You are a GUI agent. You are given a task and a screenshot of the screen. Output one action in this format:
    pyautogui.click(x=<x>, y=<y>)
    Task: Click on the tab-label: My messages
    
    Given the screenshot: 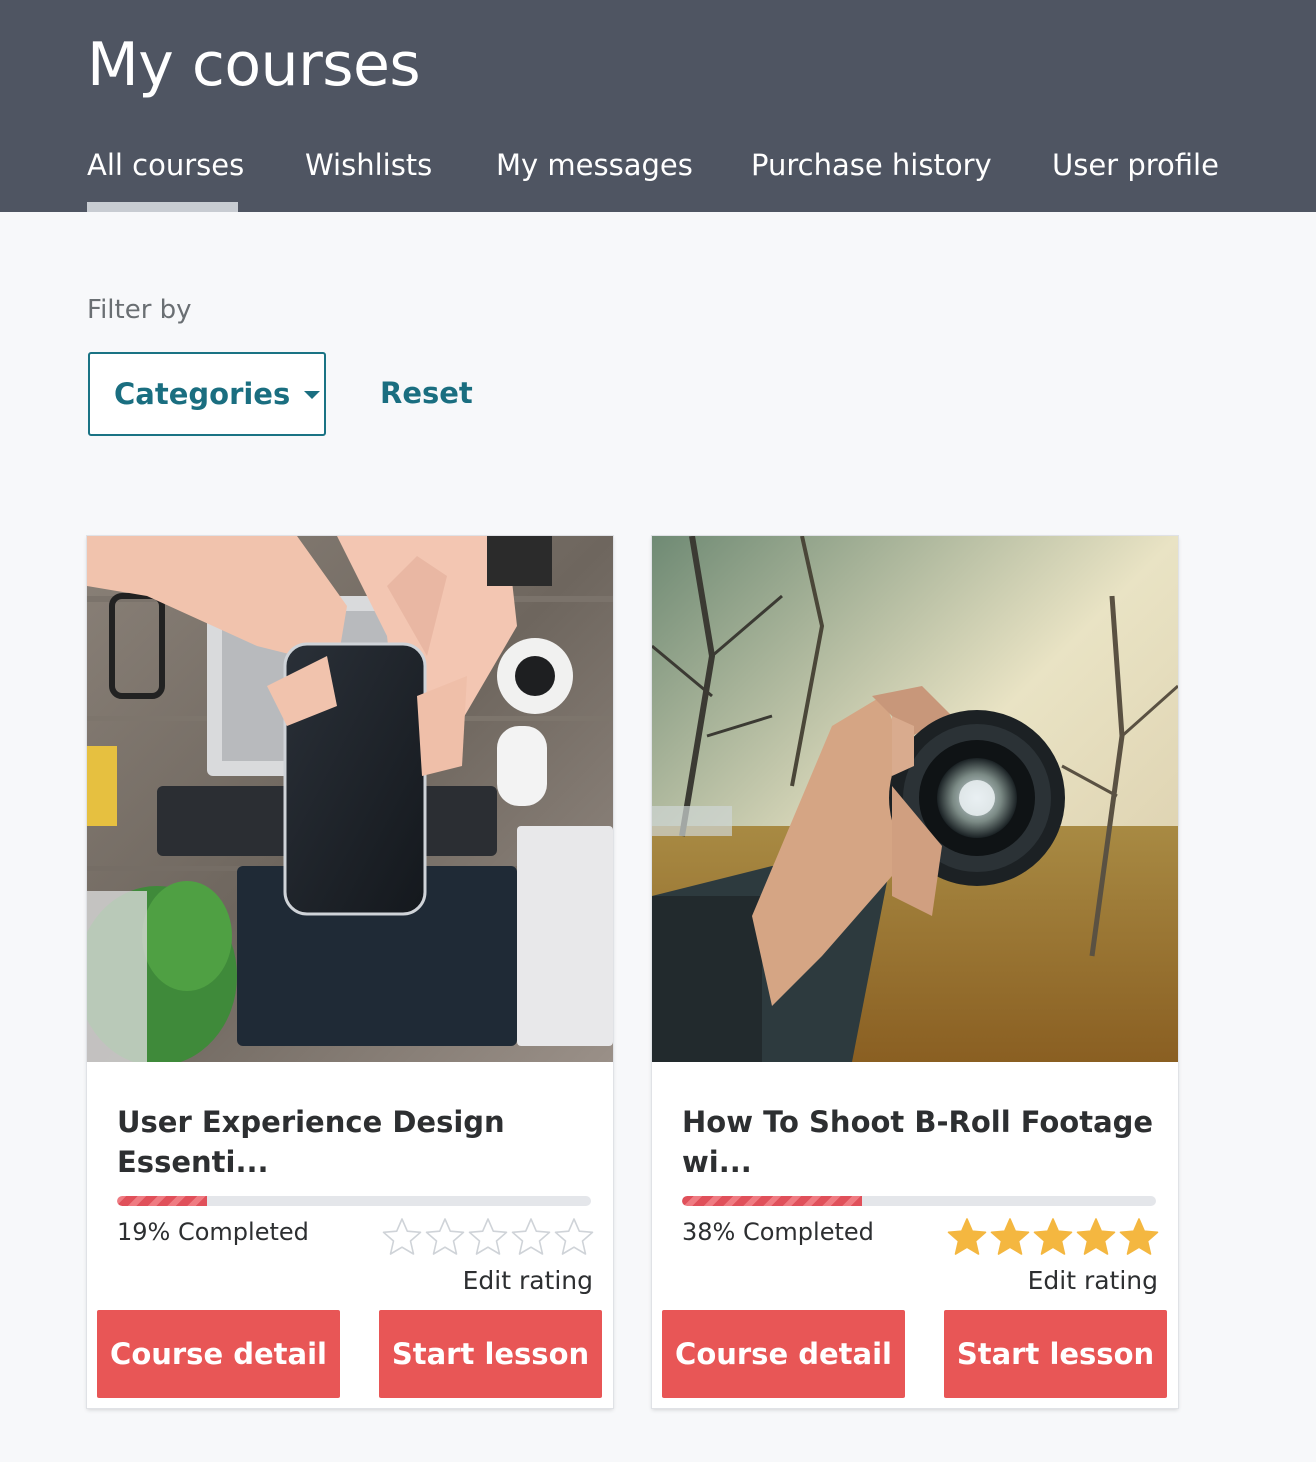 What is the action you would take?
    pyautogui.click(x=594, y=165)
    